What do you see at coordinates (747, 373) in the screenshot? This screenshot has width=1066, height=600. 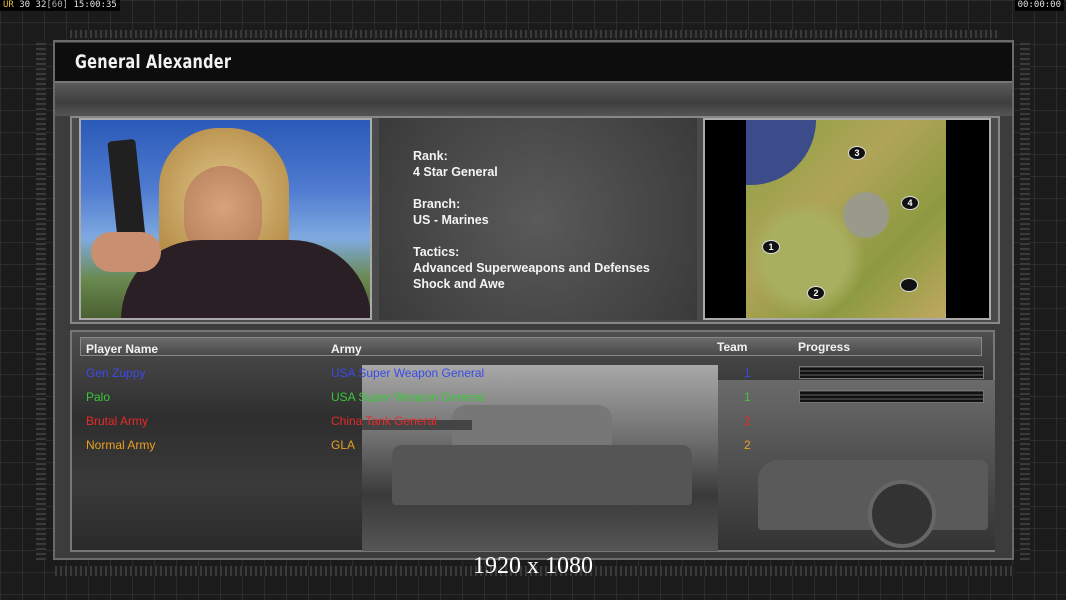 I see `team-1: 1` at bounding box center [747, 373].